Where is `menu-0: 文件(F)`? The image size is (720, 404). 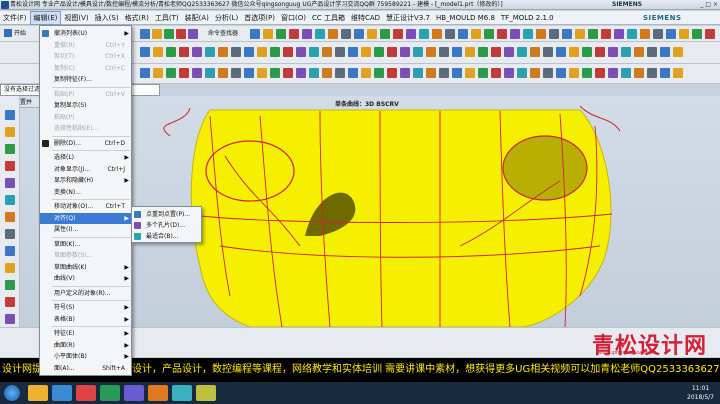
menu-0: 文件(F) is located at coordinates (15, 18).